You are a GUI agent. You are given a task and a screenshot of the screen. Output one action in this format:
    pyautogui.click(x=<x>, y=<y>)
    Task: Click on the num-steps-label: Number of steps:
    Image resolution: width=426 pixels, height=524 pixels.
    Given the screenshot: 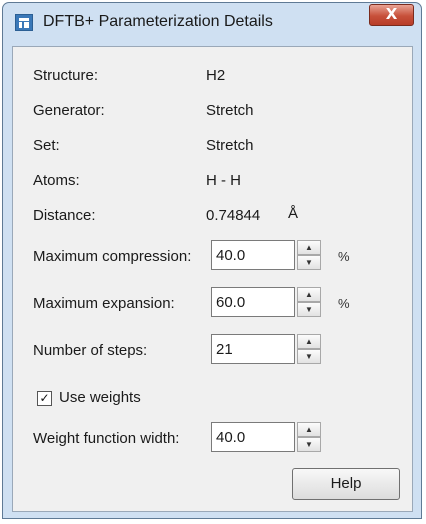 What is the action you would take?
    pyautogui.click(x=90, y=350)
    